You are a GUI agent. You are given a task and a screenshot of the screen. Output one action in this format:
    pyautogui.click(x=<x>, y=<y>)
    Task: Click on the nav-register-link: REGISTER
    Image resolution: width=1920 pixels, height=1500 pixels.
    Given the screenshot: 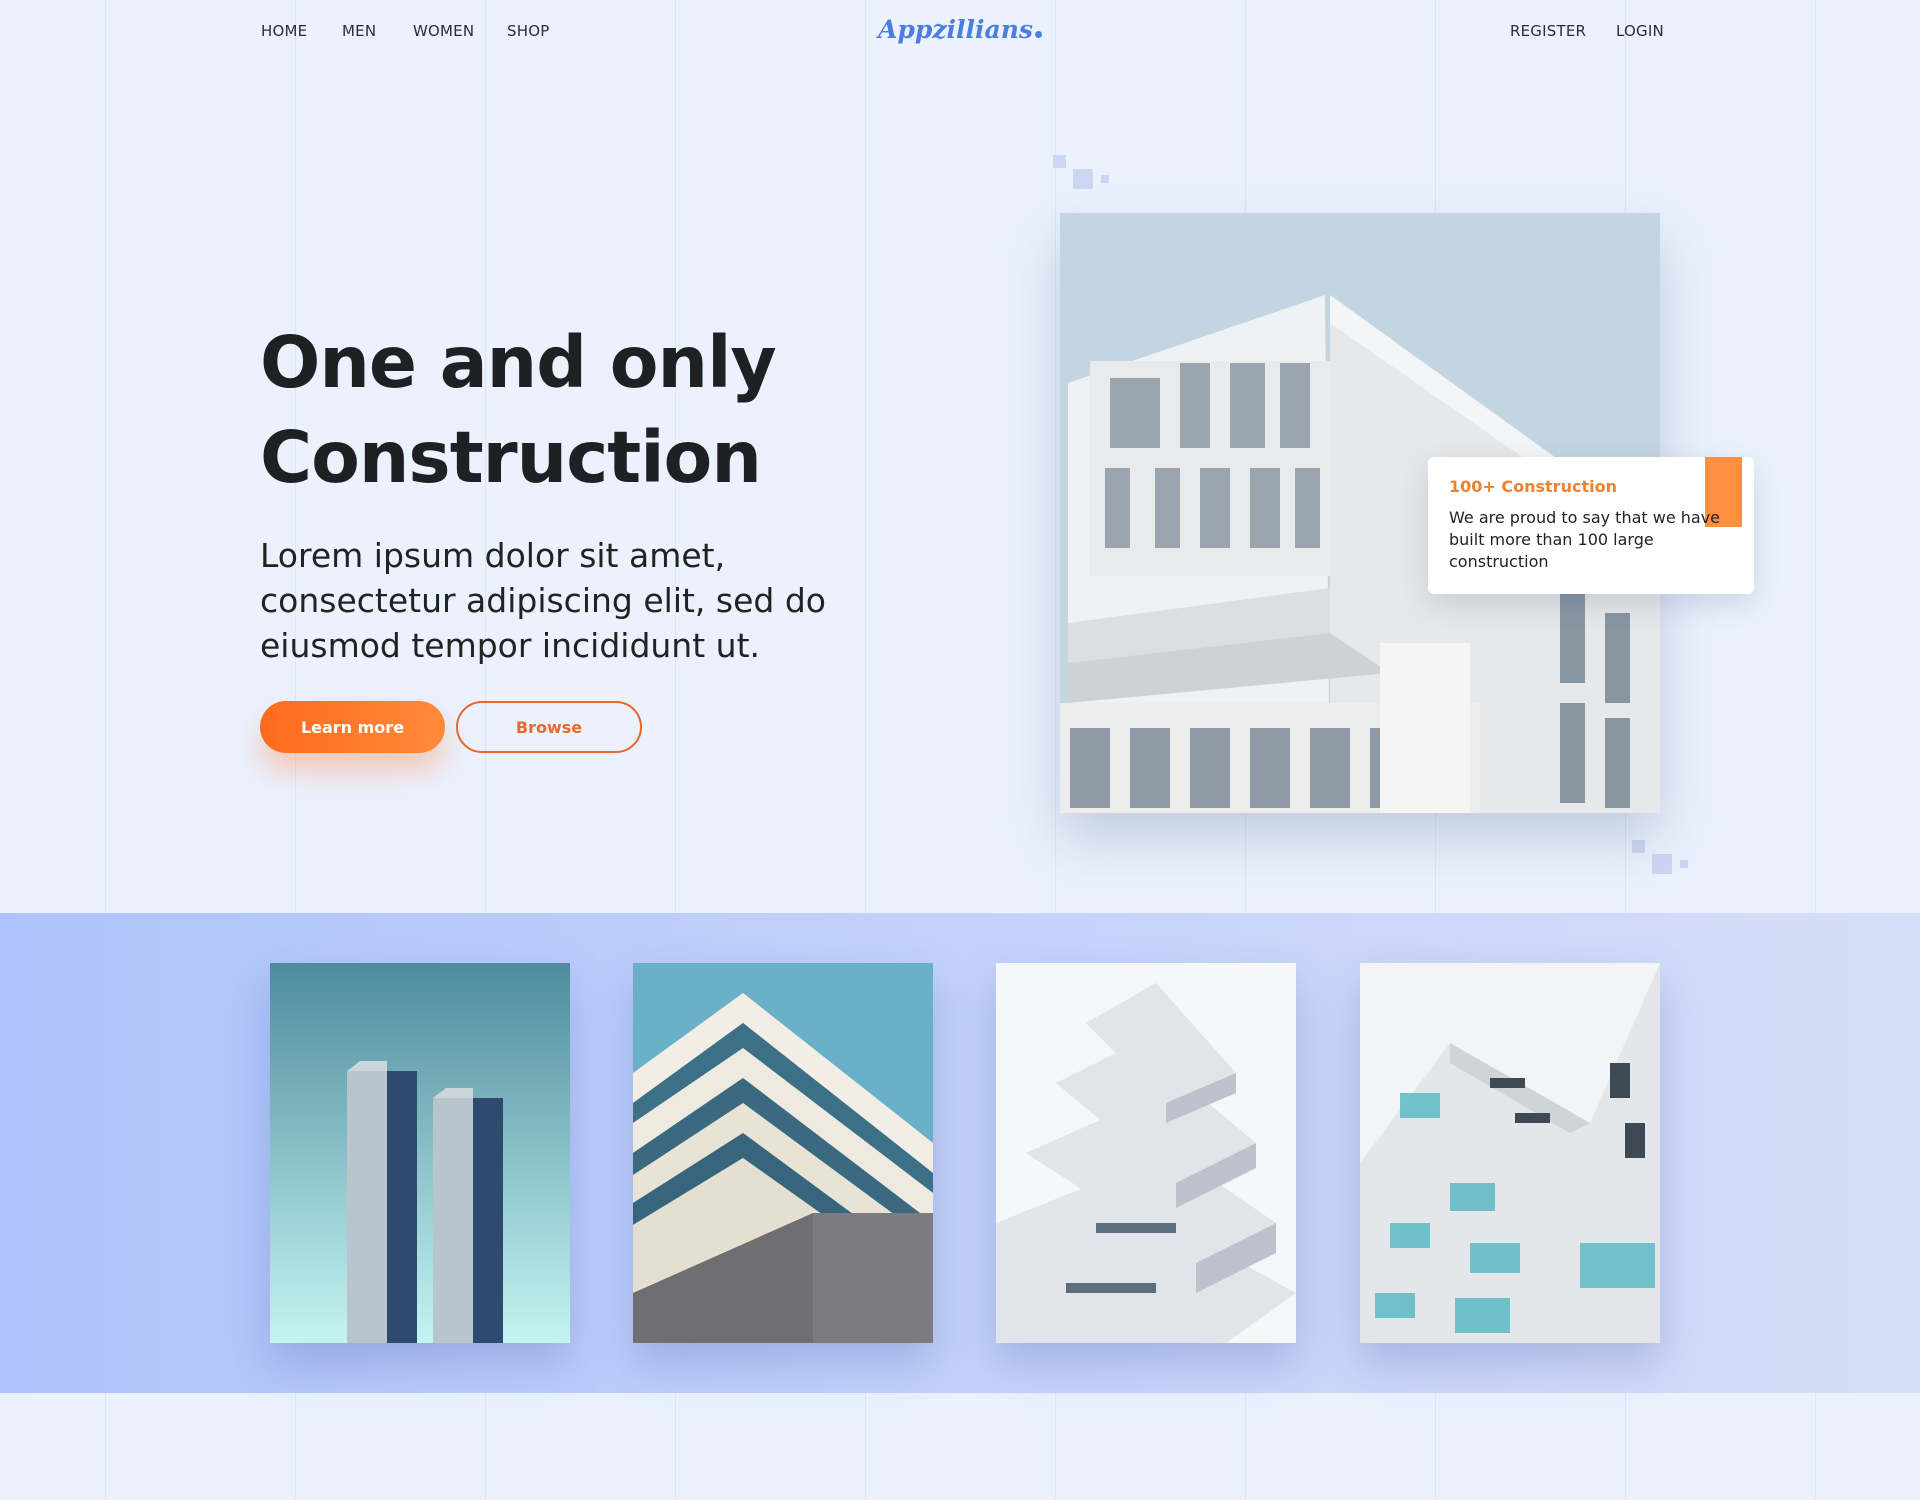 What is the action you would take?
    pyautogui.click(x=1548, y=31)
    